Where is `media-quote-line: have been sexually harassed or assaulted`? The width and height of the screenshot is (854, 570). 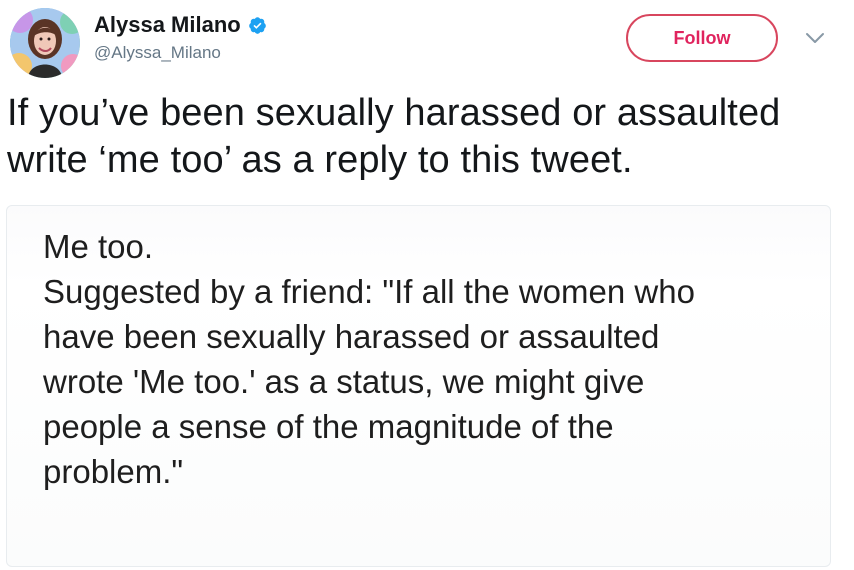
media-quote-line: have been sexually harassed or assaulted is located at coordinates (351, 336).